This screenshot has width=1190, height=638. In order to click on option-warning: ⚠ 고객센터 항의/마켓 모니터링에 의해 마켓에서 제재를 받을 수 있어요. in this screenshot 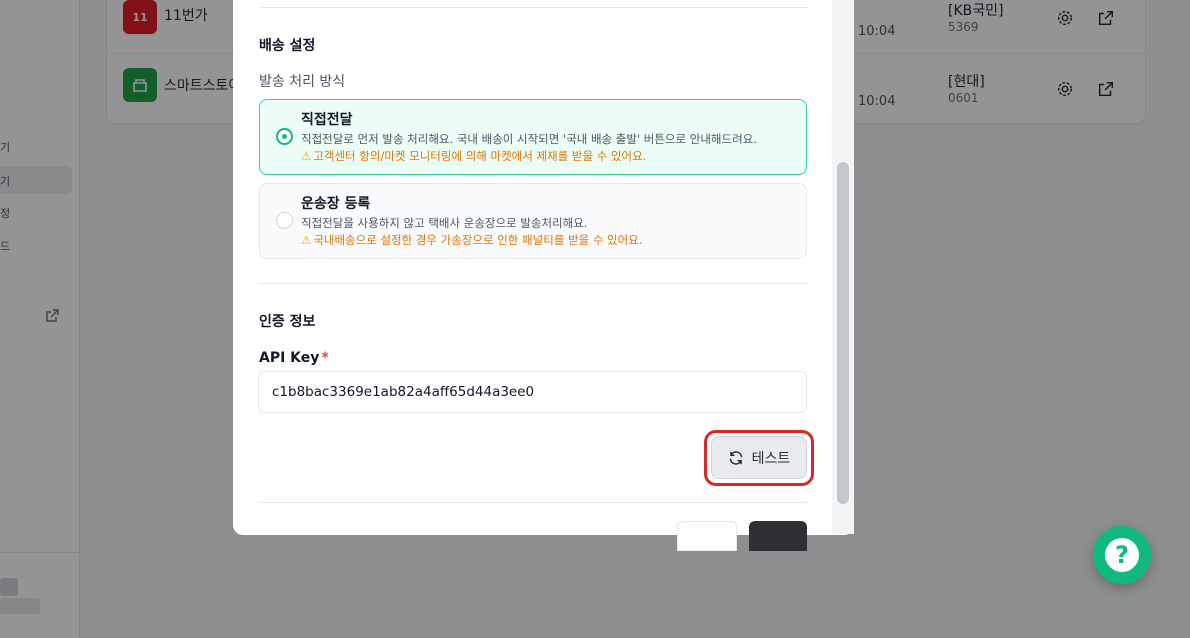, I will do `click(473, 156)`.